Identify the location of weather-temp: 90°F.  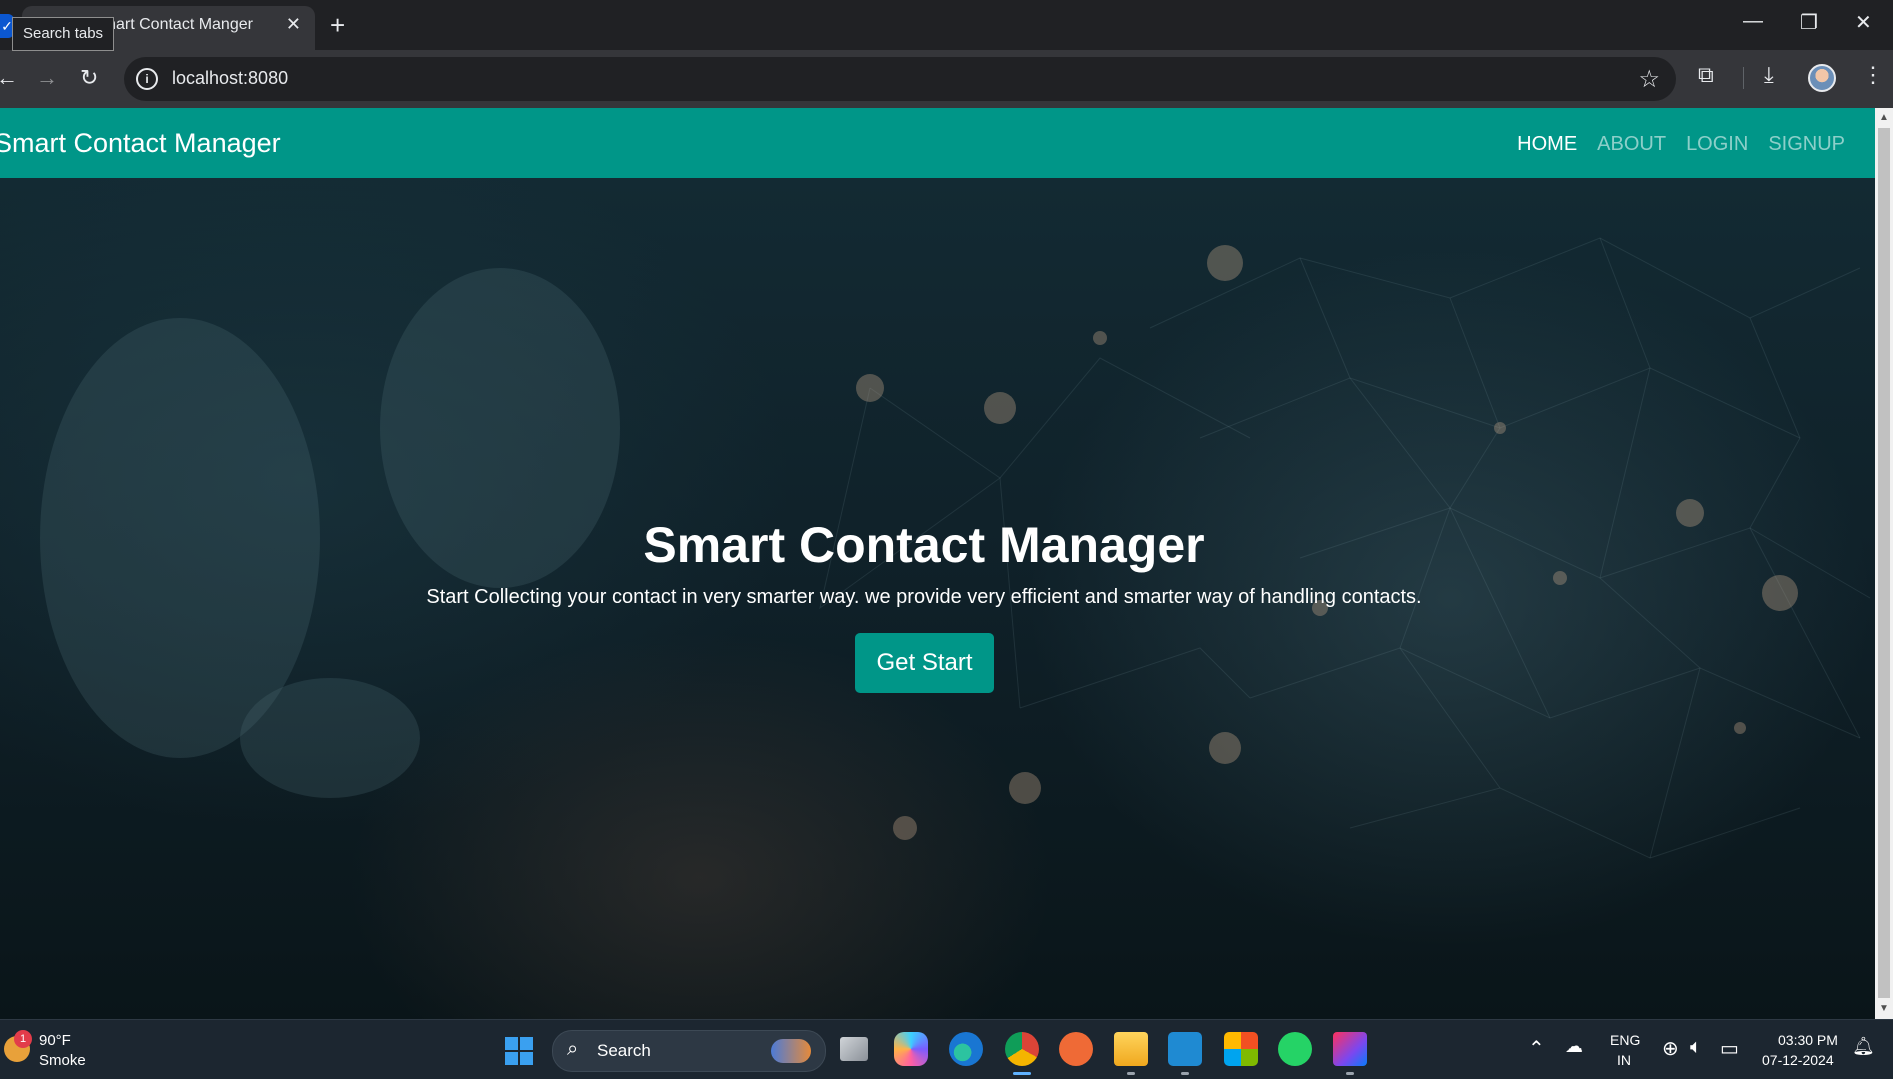
(55, 1040).